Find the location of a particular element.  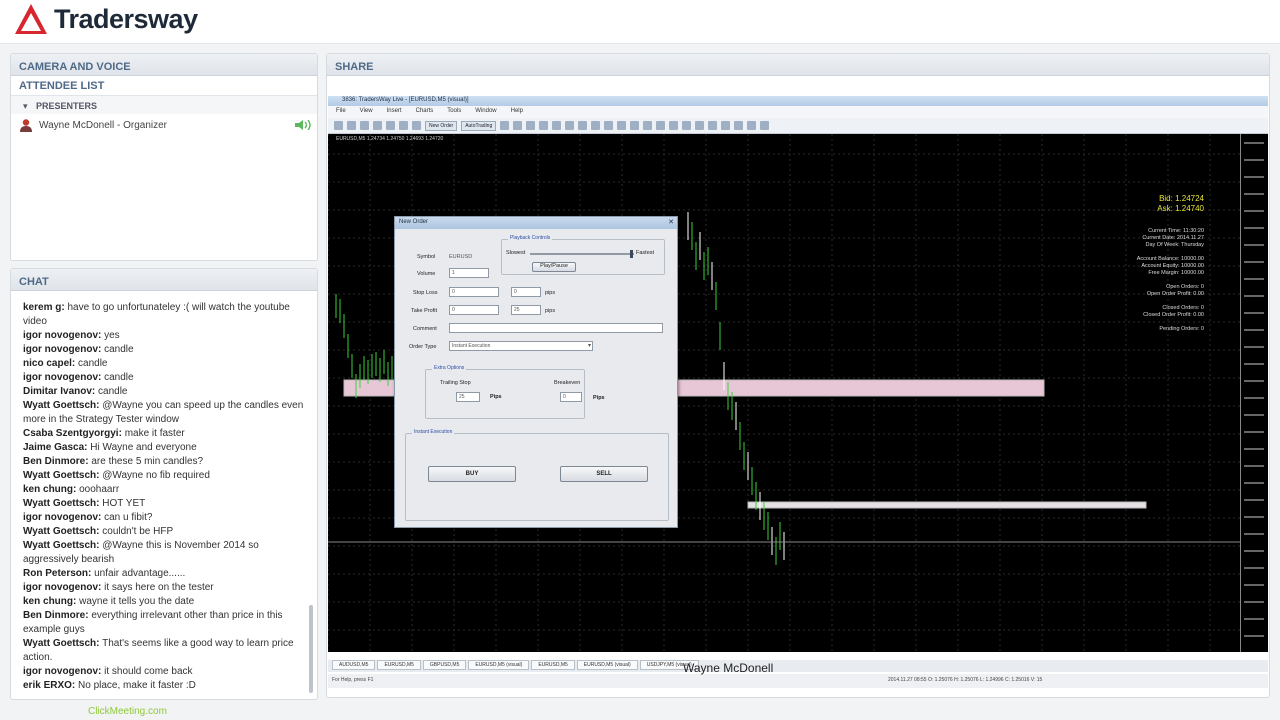

presenter-caption: Wayne McDonell is located at coordinates (728, 668).